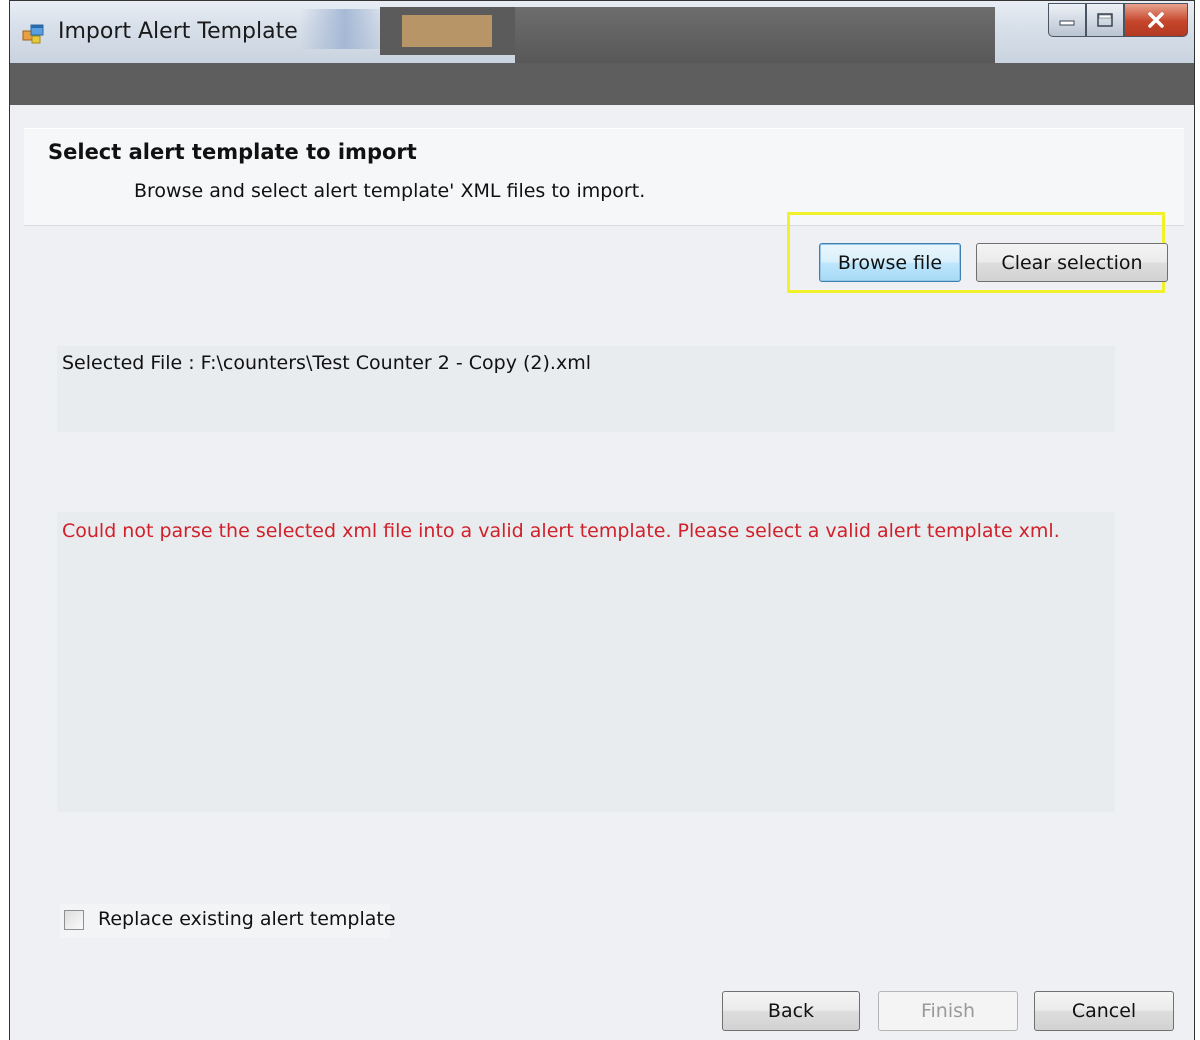 The width and height of the screenshot is (1200, 1040). Describe the element at coordinates (1072, 262) in the screenshot. I see `clear-selection-button: Clear selection` at that location.